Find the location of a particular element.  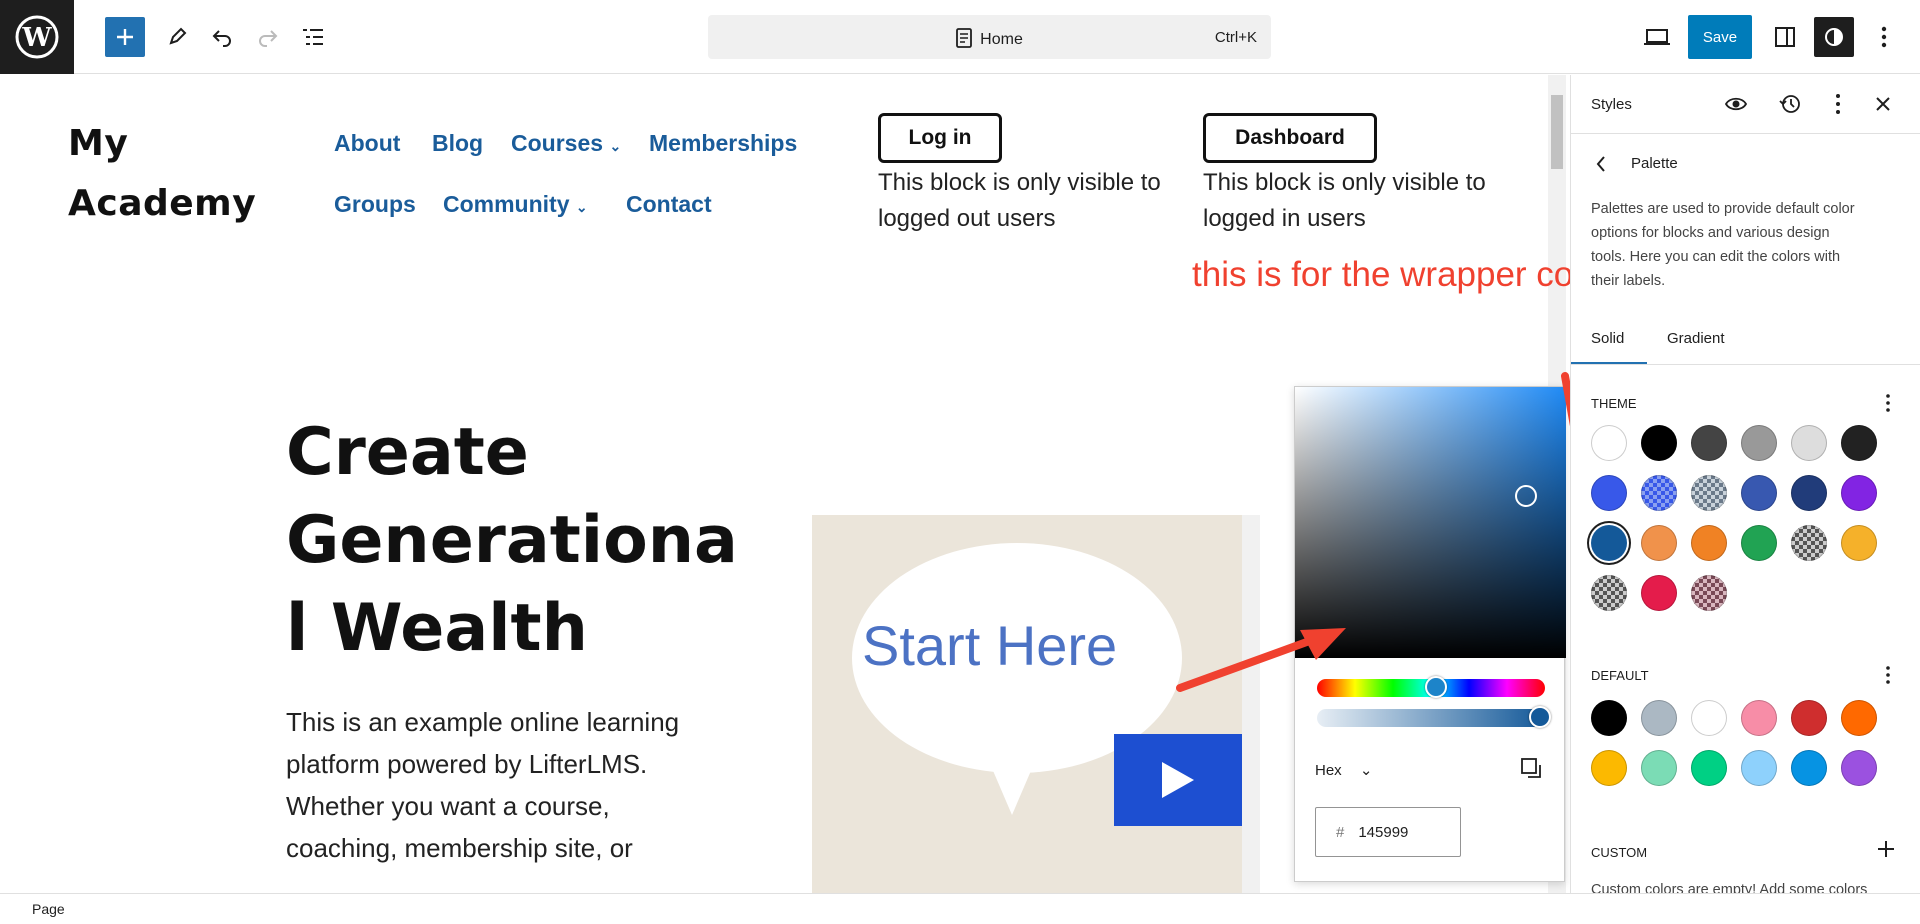

tabs-divider is located at coordinates (1745, 364).